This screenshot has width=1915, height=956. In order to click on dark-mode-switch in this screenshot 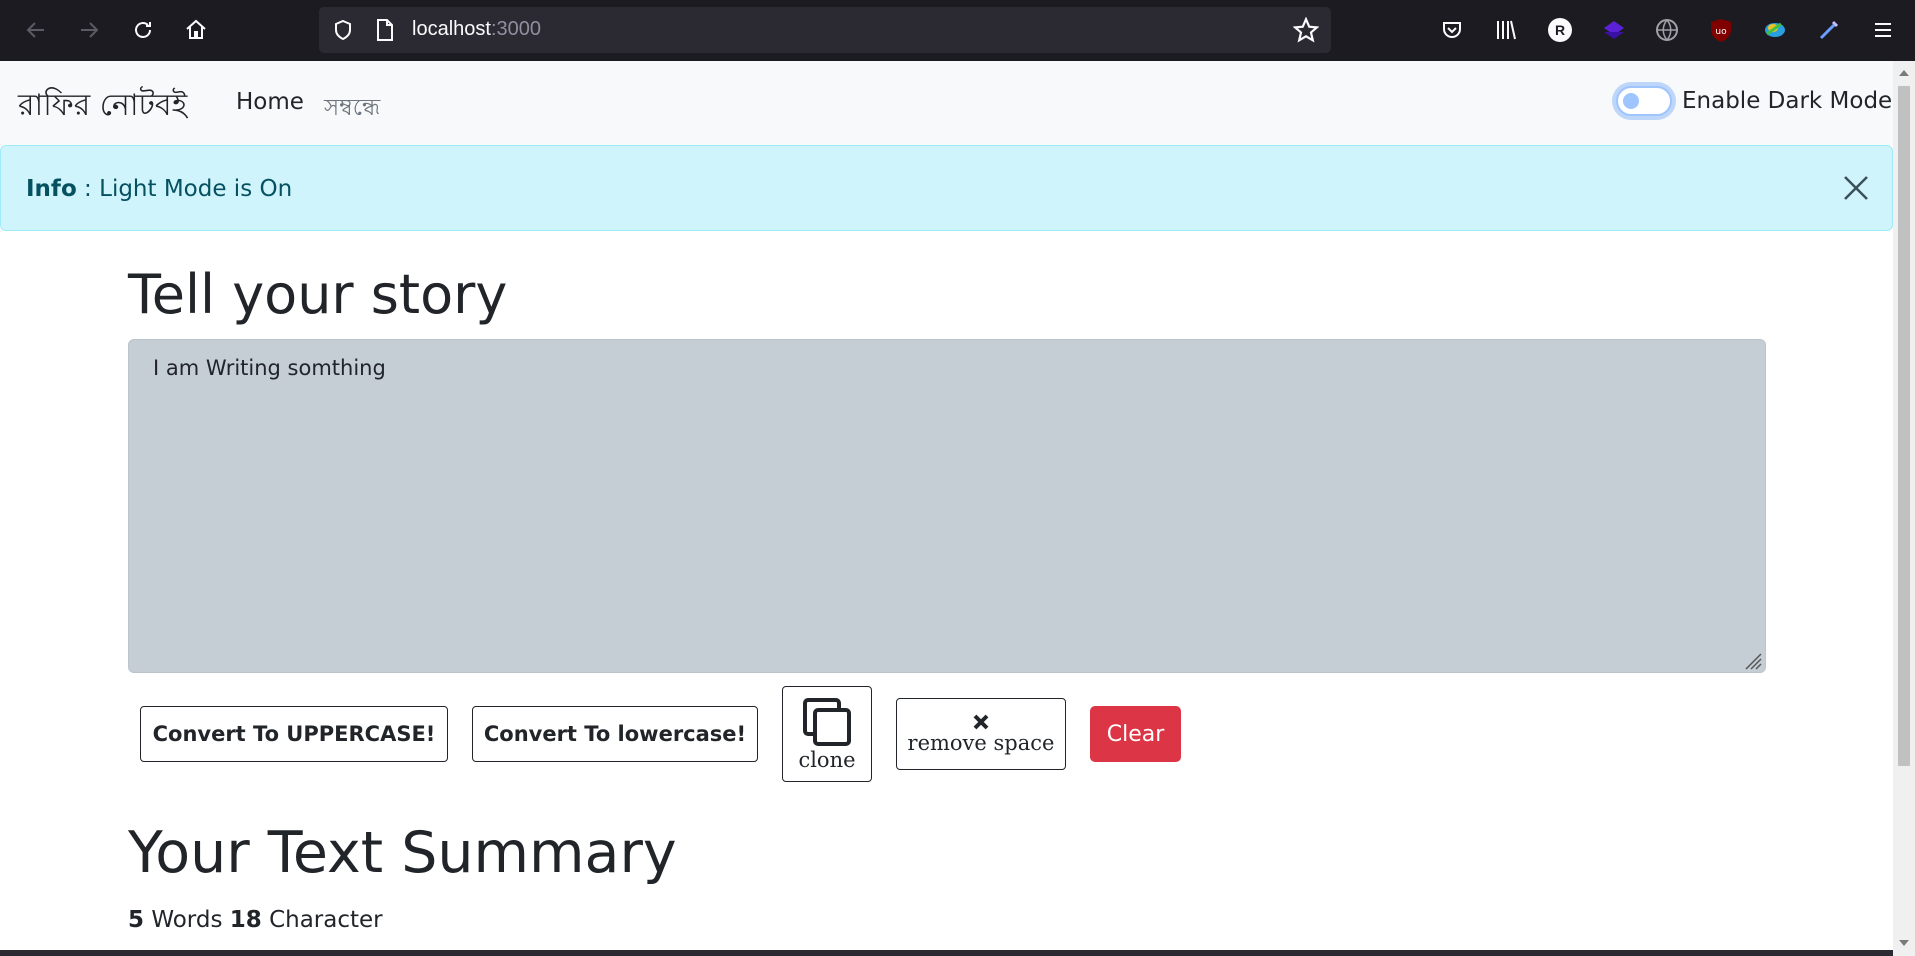, I will do `click(1644, 101)`.